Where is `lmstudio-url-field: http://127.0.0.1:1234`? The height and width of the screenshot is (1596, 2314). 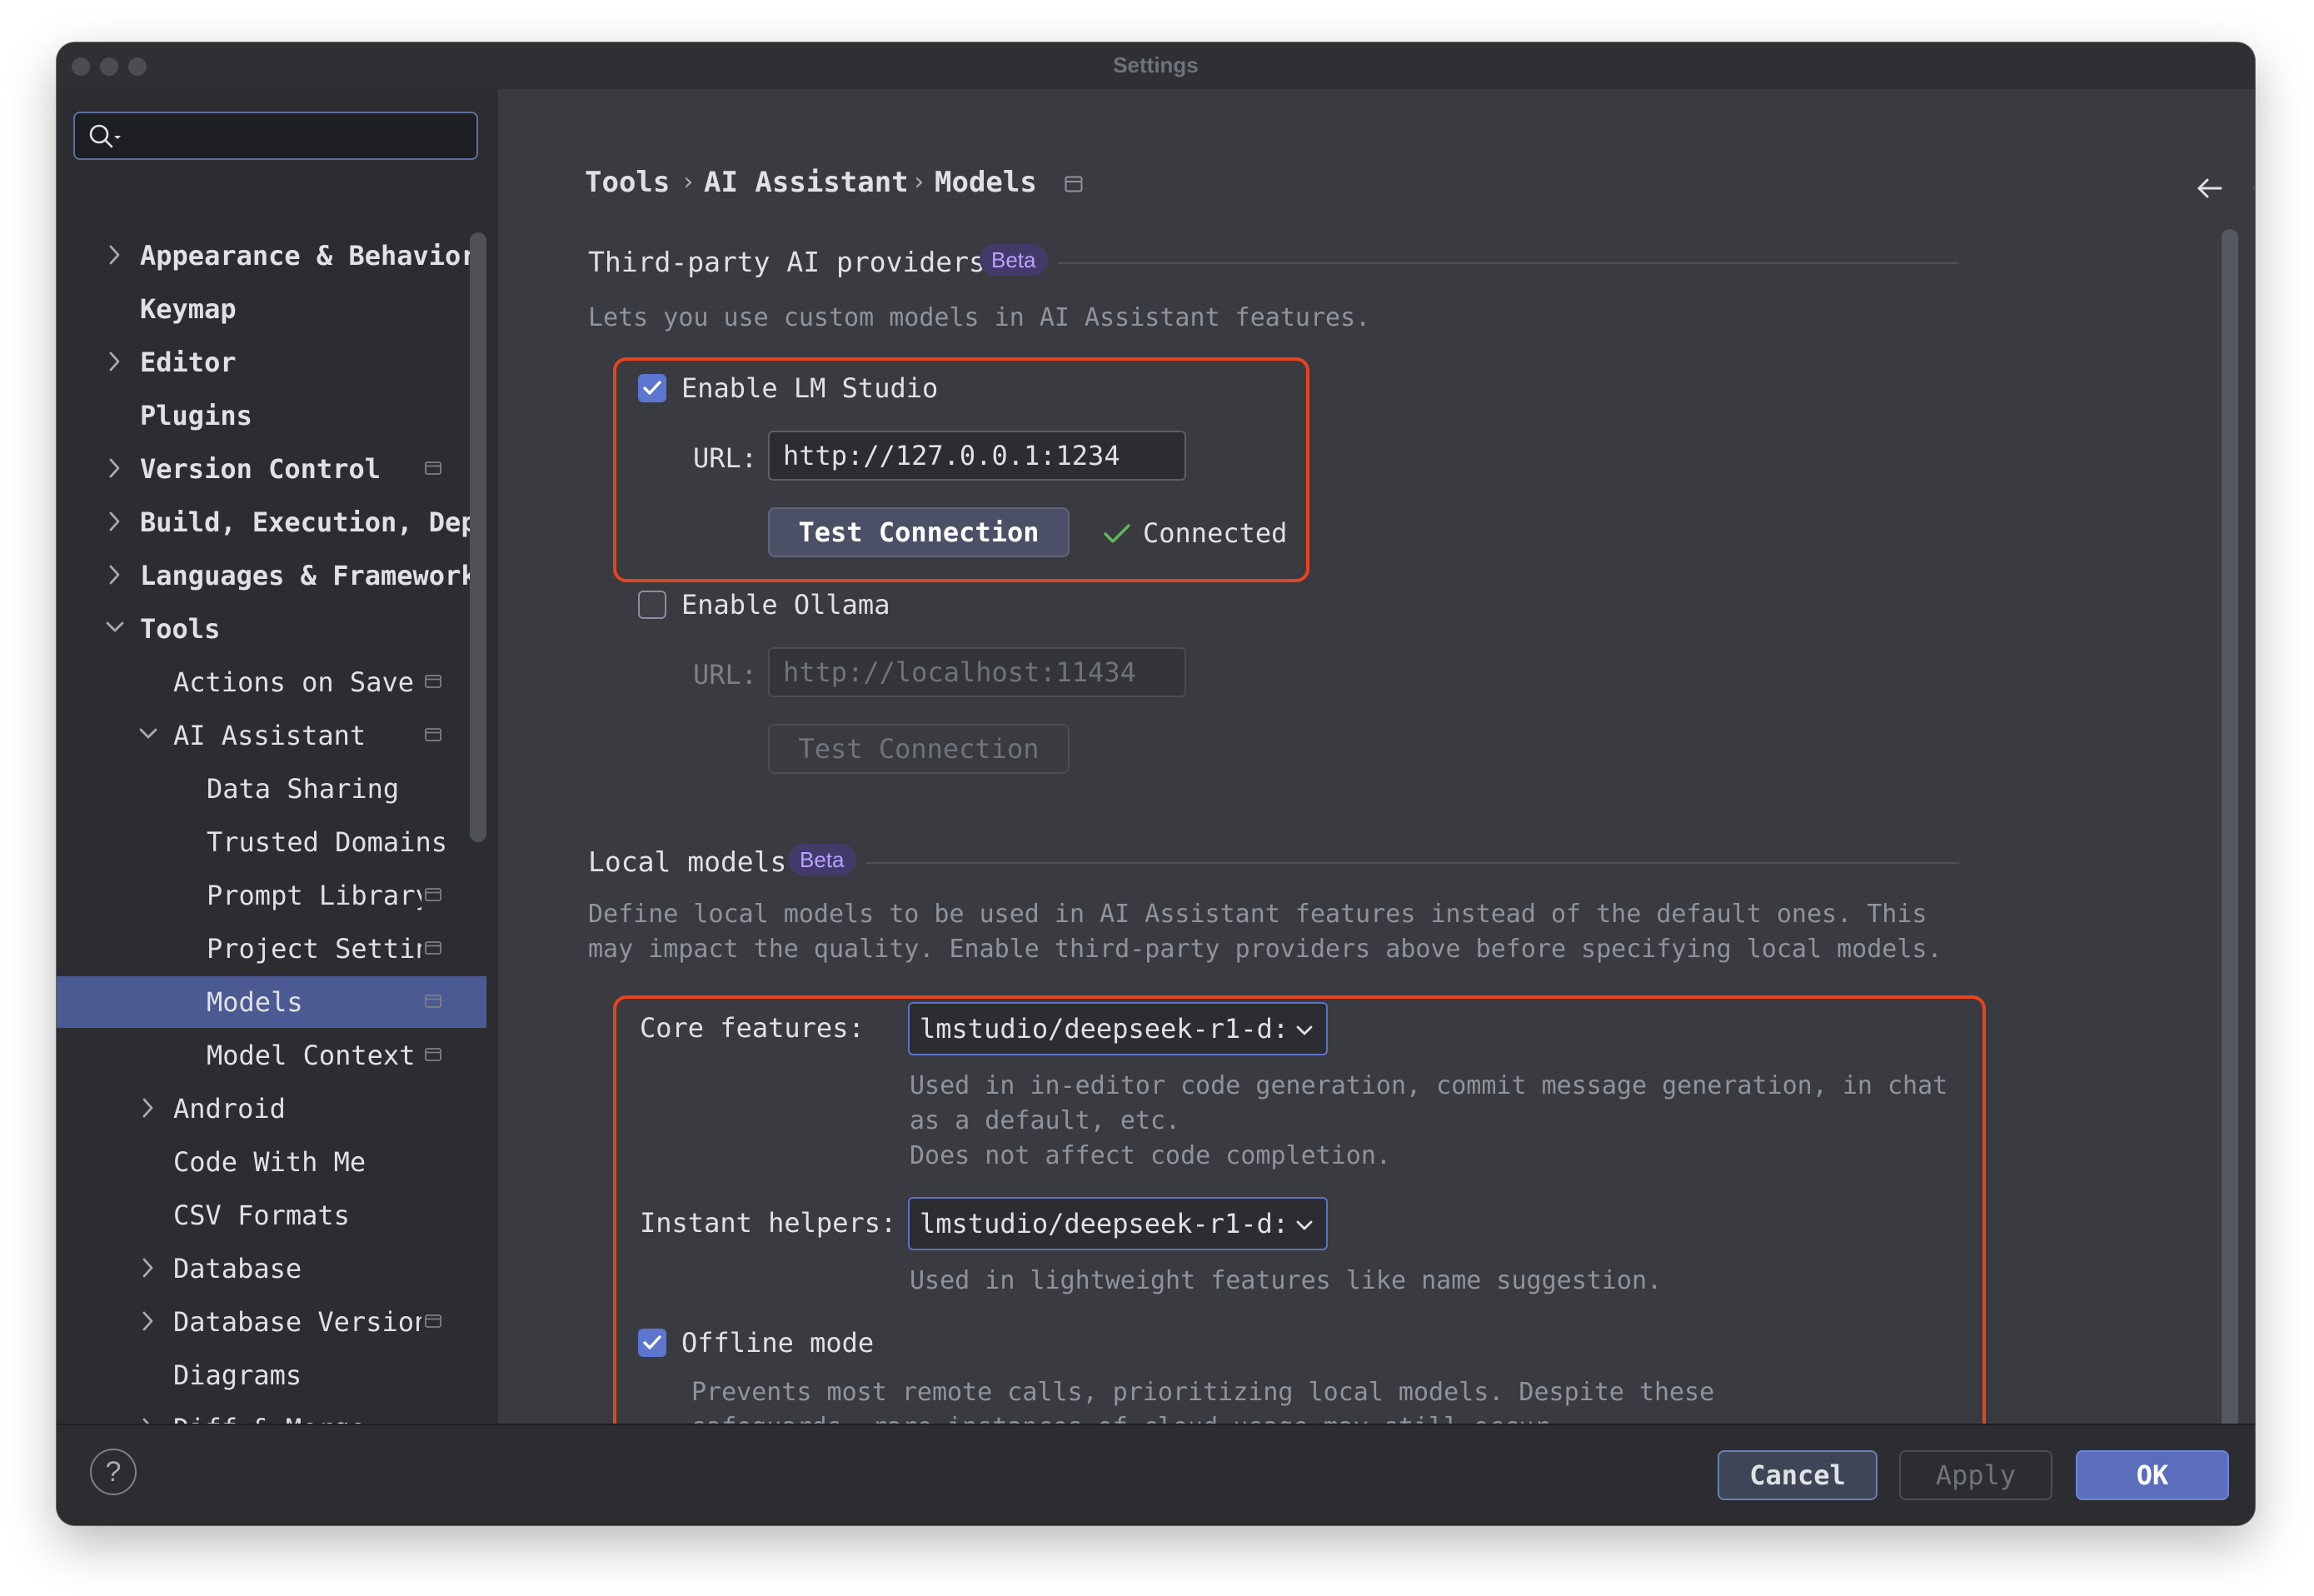 lmstudio-url-field: http://127.0.0.1:1234 is located at coordinates (977, 456).